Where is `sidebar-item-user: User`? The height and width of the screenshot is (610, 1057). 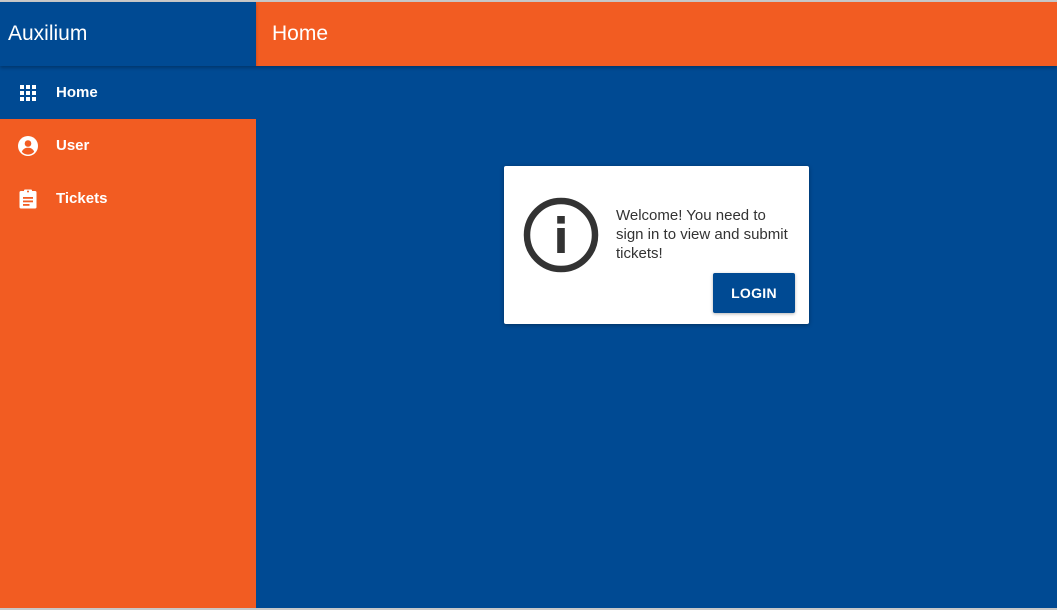
sidebar-item-user: User is located at coordinates (128, 145).